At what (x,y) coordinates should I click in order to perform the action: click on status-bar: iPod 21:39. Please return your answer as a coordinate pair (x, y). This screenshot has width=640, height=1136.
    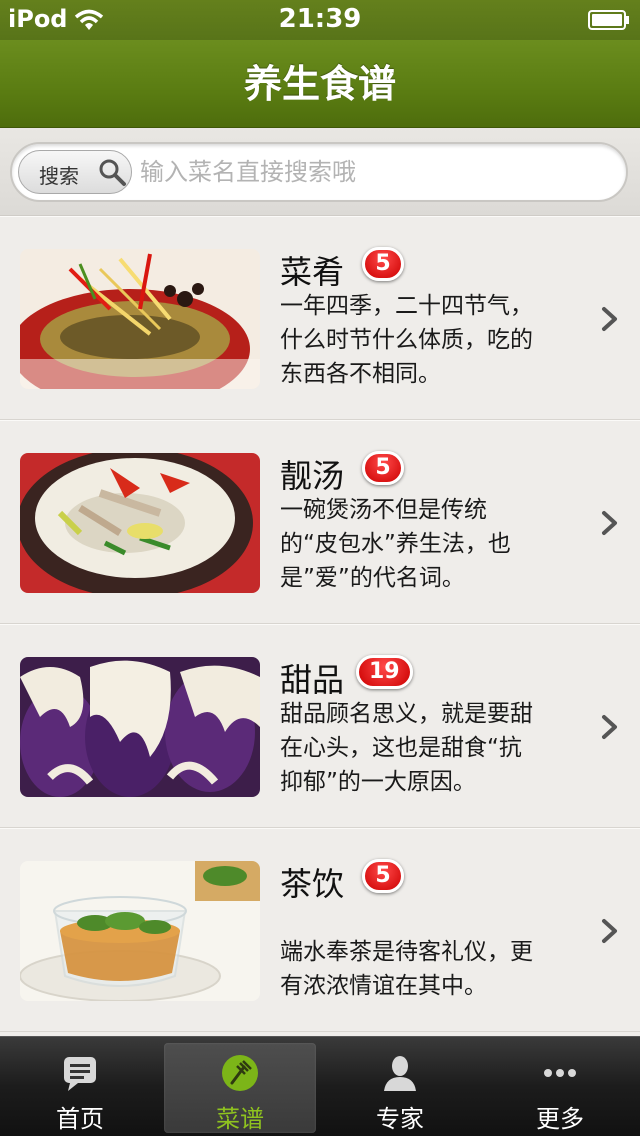
    Looking at the image, I should click on (320, 20).